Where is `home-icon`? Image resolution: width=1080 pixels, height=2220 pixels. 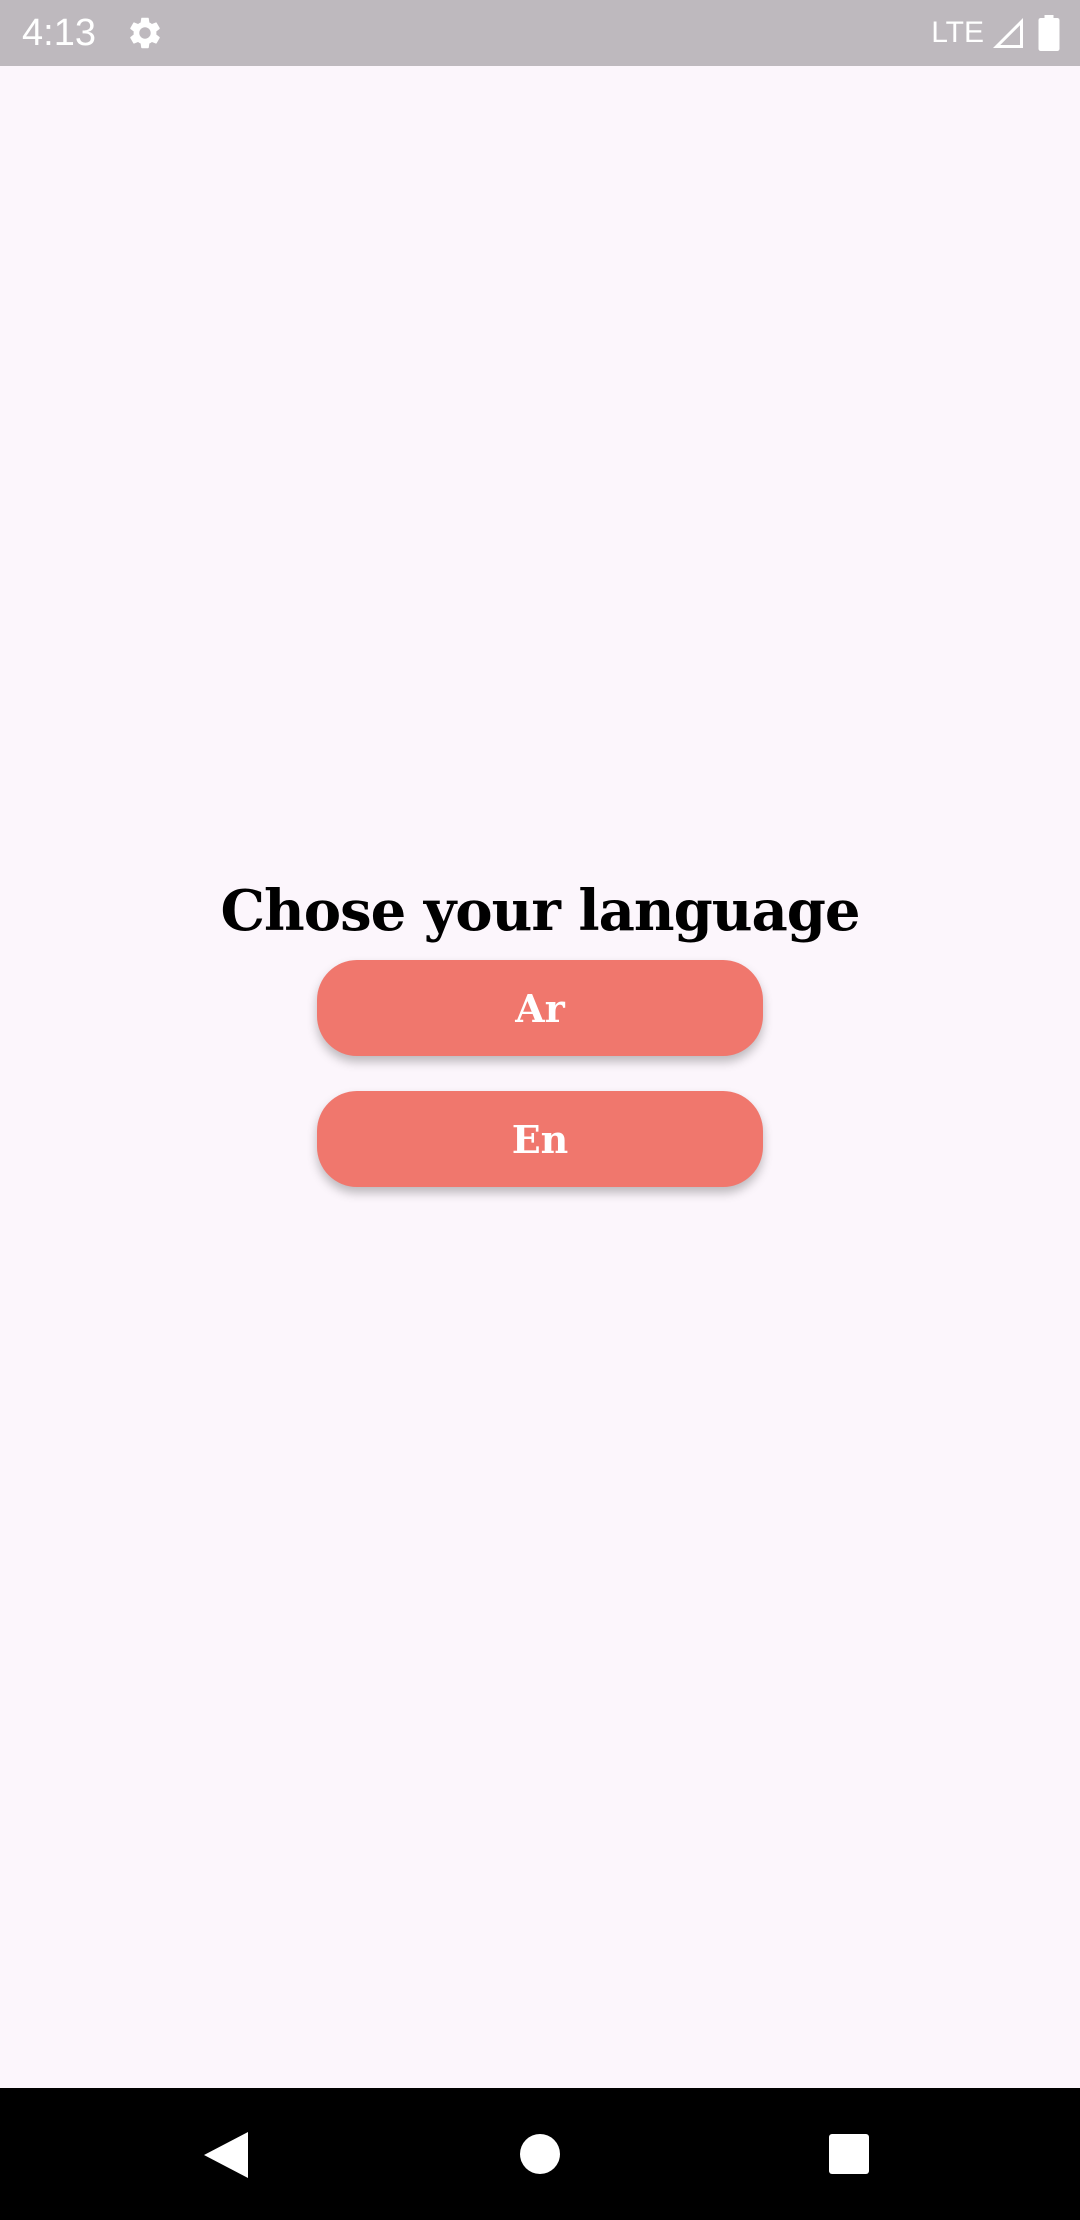 home-icon is located at coordinates (540, 2154).